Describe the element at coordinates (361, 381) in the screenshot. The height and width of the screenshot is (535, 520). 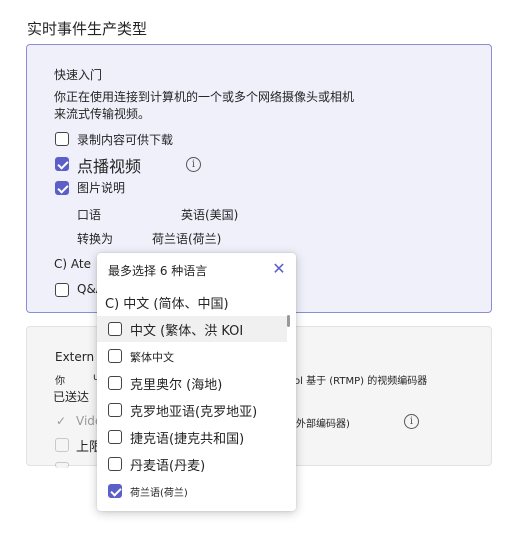
I see `extern-desc-right: ol 基于 (RTMP) 的视频编码器` at that location.